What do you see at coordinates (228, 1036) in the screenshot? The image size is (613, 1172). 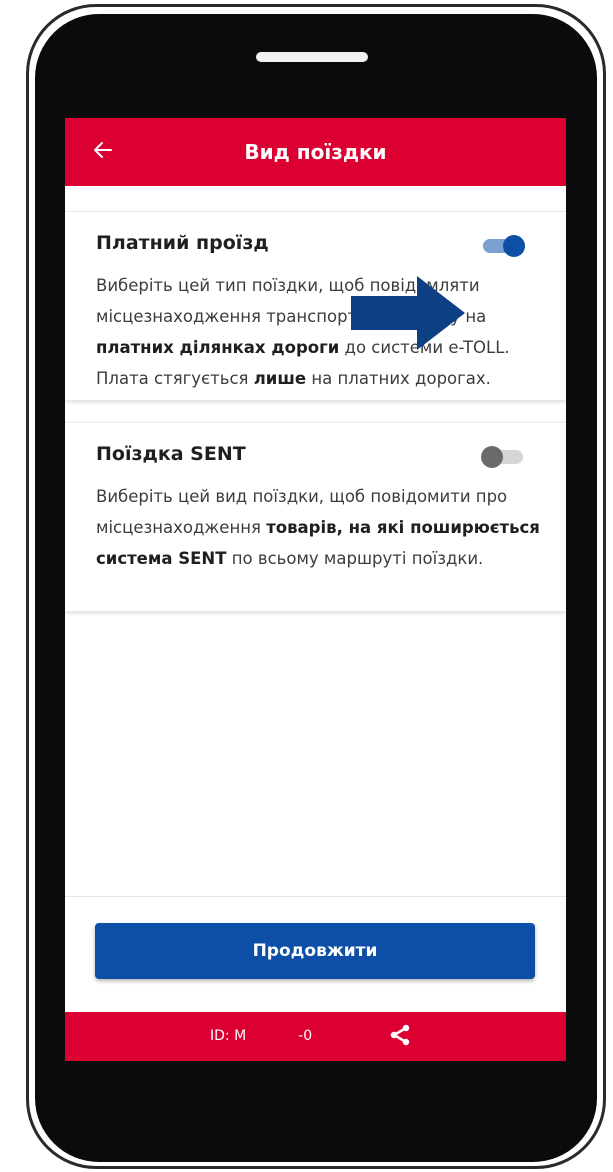 I see `device-id-prefix: ID: M` at bounding box center [228, 1036].